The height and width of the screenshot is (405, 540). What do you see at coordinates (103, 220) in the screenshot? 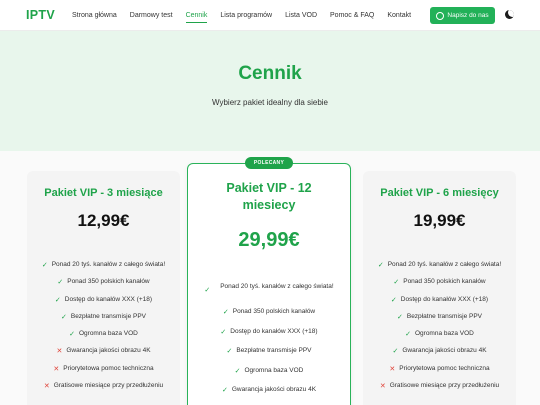
I see `plan-price: 12,99€` at bounding box center [103, 220].